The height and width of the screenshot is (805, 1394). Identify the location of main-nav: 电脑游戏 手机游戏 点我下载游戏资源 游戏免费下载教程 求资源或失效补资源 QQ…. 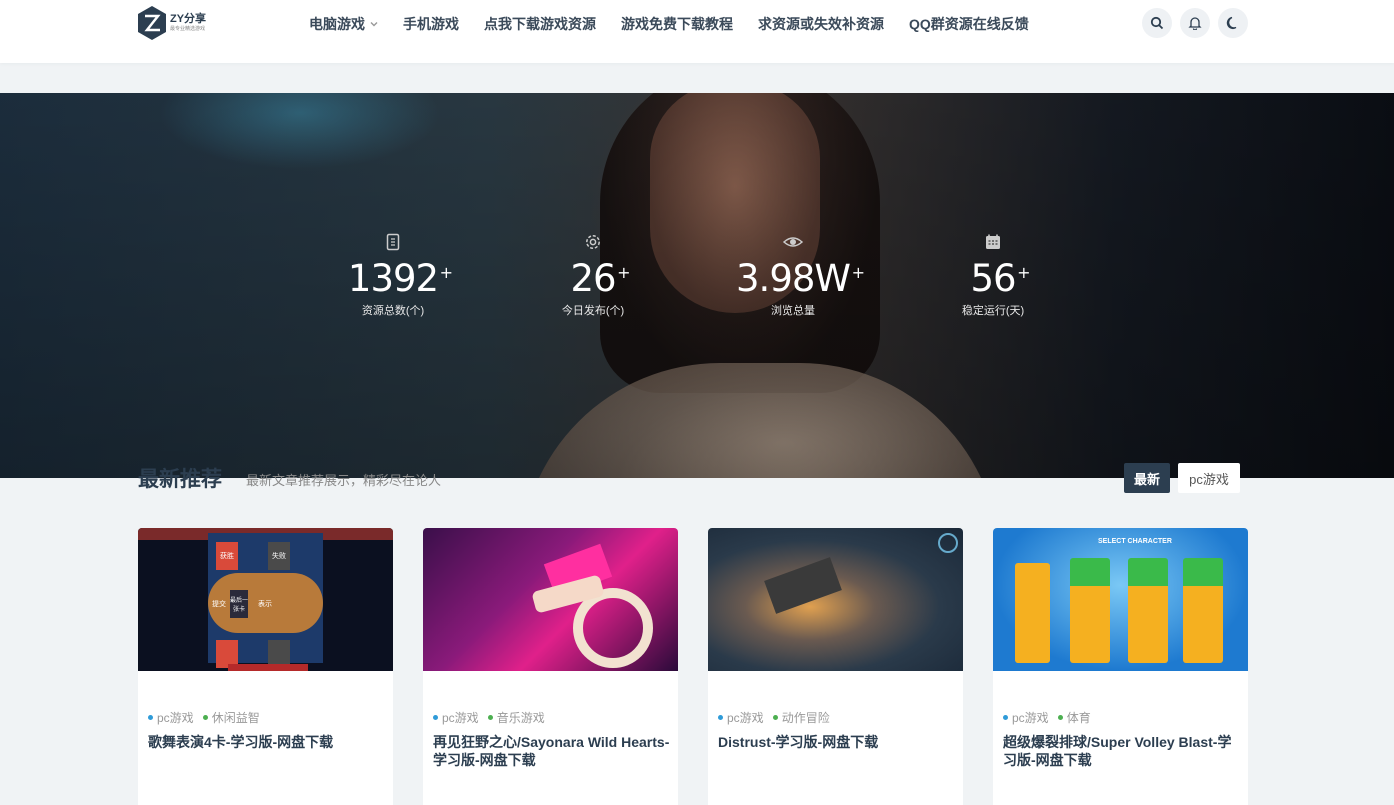
(681, 24).